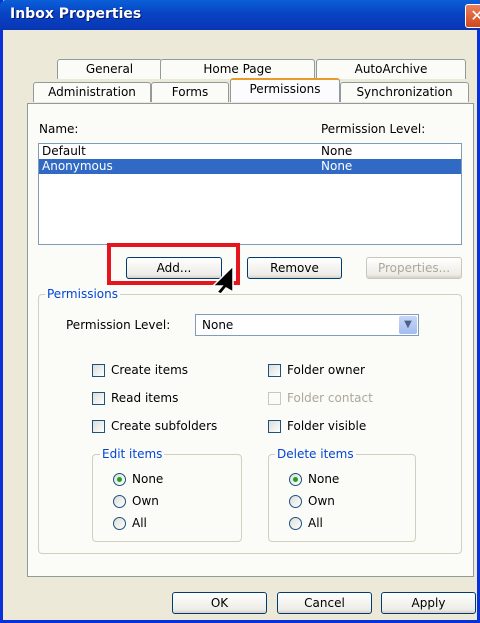 Image resolution: width=480 pixels, height=623 pixels. I want to click on tab-synchronization: Synchronization, so click(404, 92).